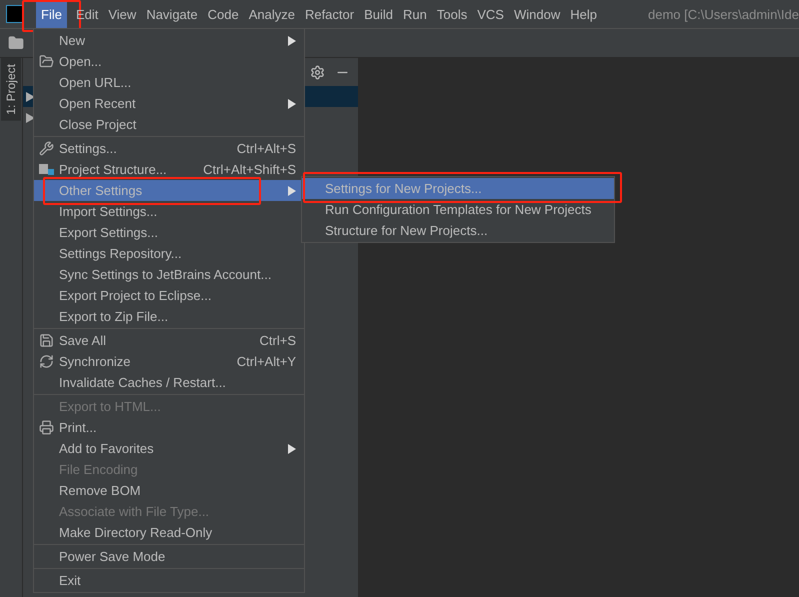  Describe the element at coordinates (722, 14) in the screenshot. I see `window-title: demo [C:\Users\admin\Ide` at that location.